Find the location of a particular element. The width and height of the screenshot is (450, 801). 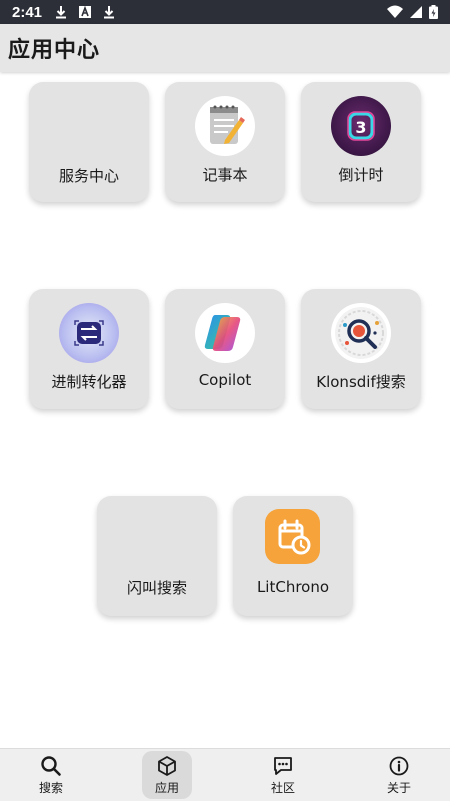

tile-copilot: Copilot is located at coordinates (225, 349).